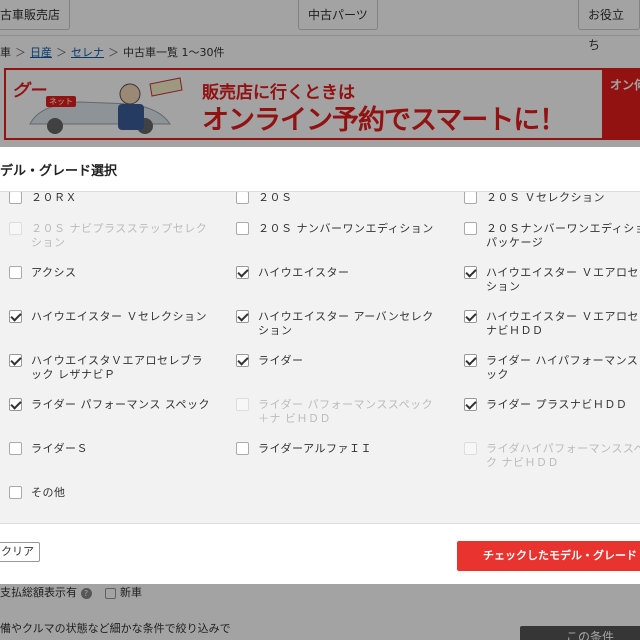  I want to click on modal-title: デル・グレード選択, so click(59, 171).